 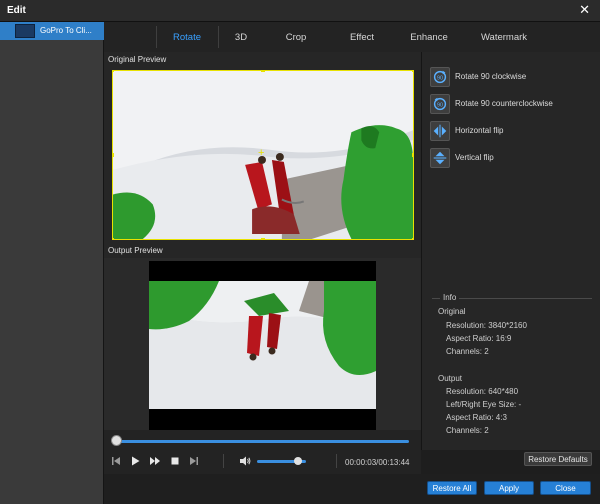 What do you see at coordinates (558, 459) in the screenshot?
I see `restore-defaults-button: Restore Defaults` at bounding box center [558, 459].